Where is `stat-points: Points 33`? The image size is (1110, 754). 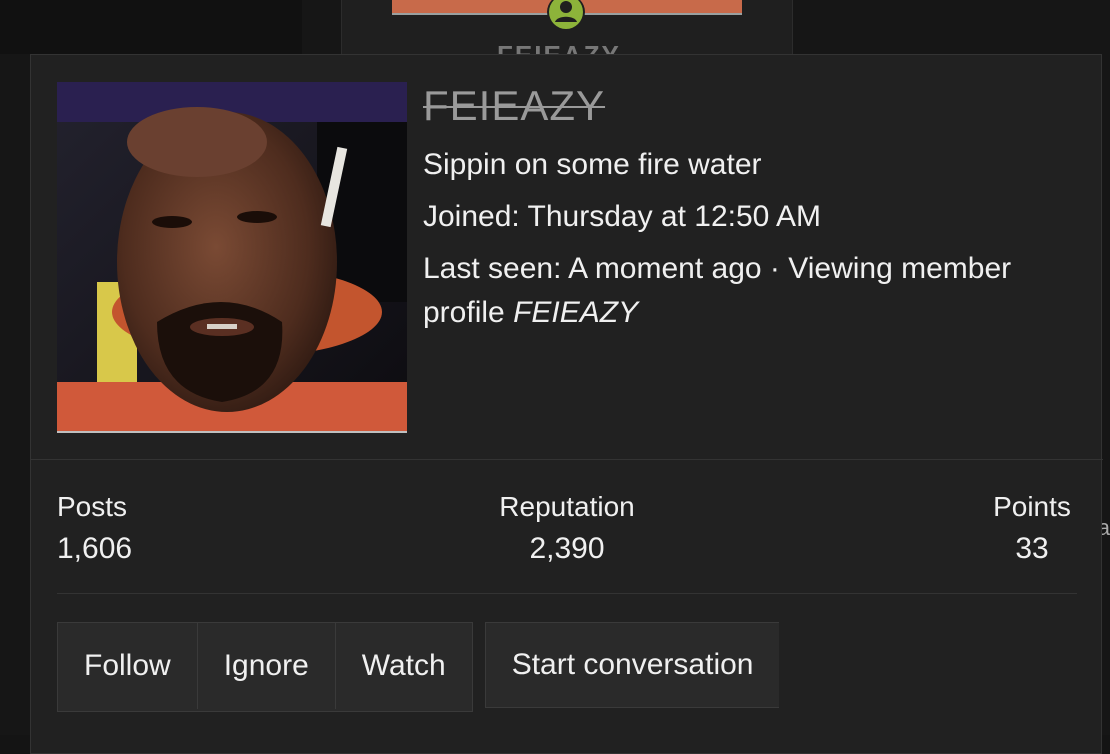
stat-points: Points 33 is located at coordinates (1032, 529).